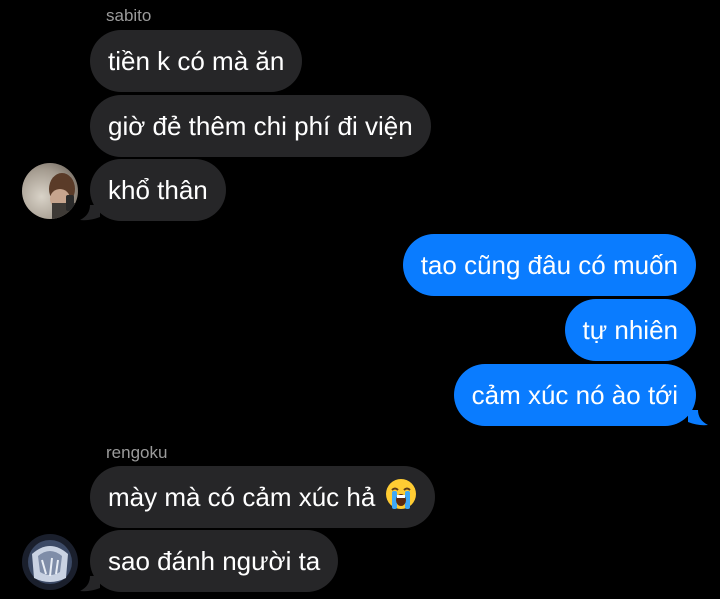  Describe the element at coordinates (242, 496) in the screenshot. I see `message-text: mày mà có cảm xúc hả` at that location.